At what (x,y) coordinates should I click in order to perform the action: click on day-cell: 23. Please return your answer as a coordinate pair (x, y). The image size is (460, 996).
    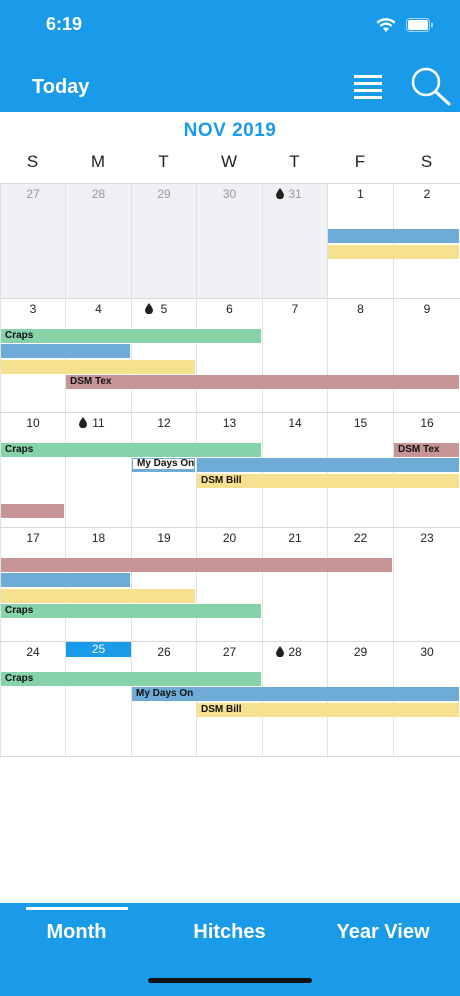
    Looking at the image, I should click on (426, 584).